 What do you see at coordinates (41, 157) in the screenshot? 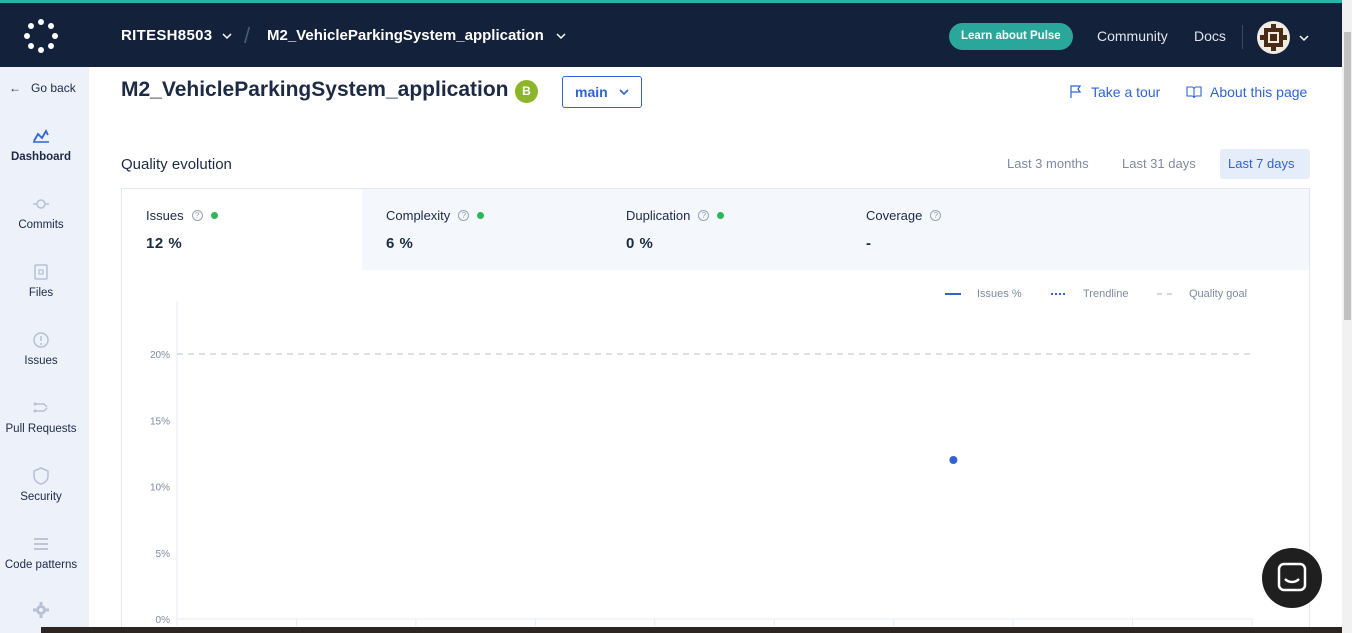
I see `sidebar-item-label: Dashboard` at bounding box center [41, 157].